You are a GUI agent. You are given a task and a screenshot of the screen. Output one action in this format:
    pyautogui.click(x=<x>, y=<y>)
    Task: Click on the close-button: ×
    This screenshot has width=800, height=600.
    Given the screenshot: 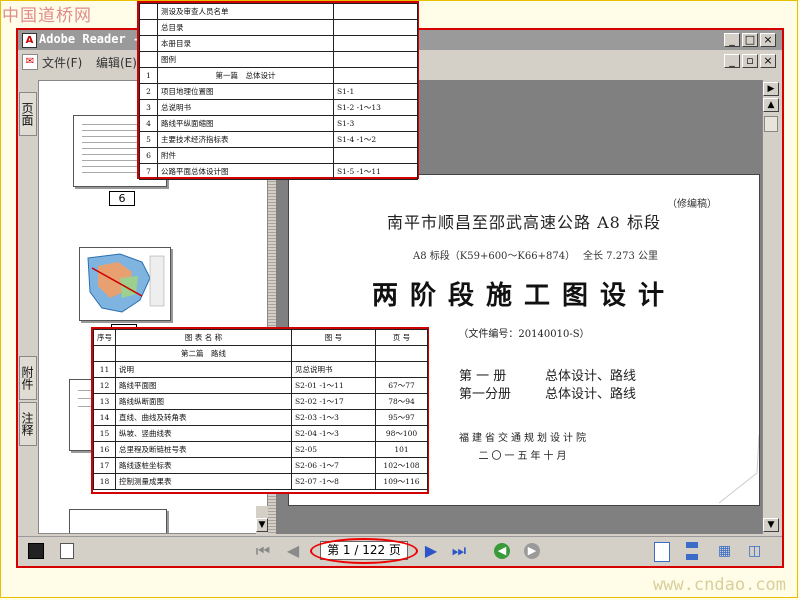 What is the action you would take?
    pyautogui.click(x=768, y=40)
    